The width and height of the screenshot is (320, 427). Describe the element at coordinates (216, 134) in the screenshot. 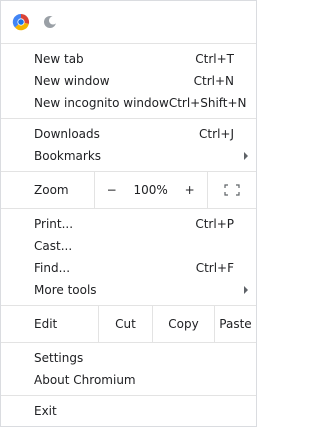

I see `shortcut-label: Ctrl+J` at that location.